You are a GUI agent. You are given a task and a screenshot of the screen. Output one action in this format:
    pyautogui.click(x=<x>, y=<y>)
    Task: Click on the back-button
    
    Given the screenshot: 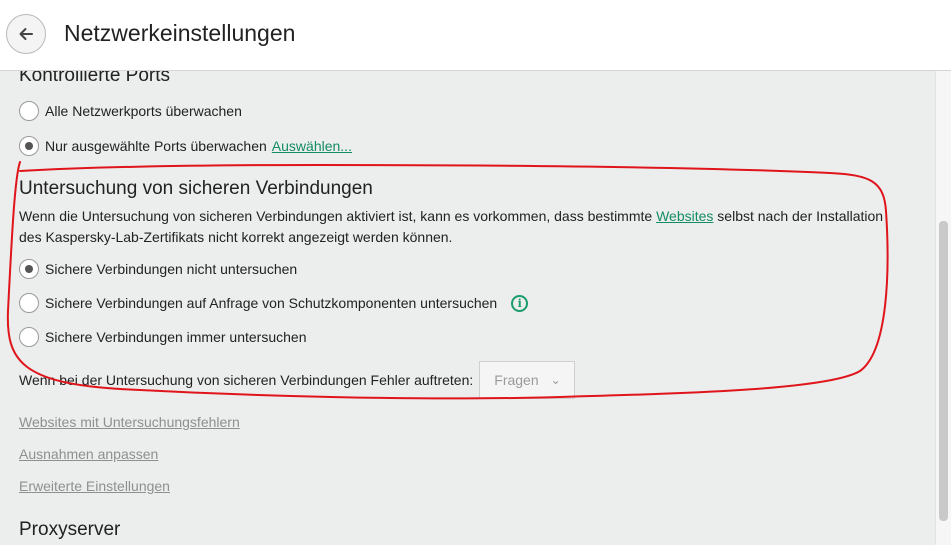 What is the action you would take?
    pyautogui.click(x=26, y=34)
    